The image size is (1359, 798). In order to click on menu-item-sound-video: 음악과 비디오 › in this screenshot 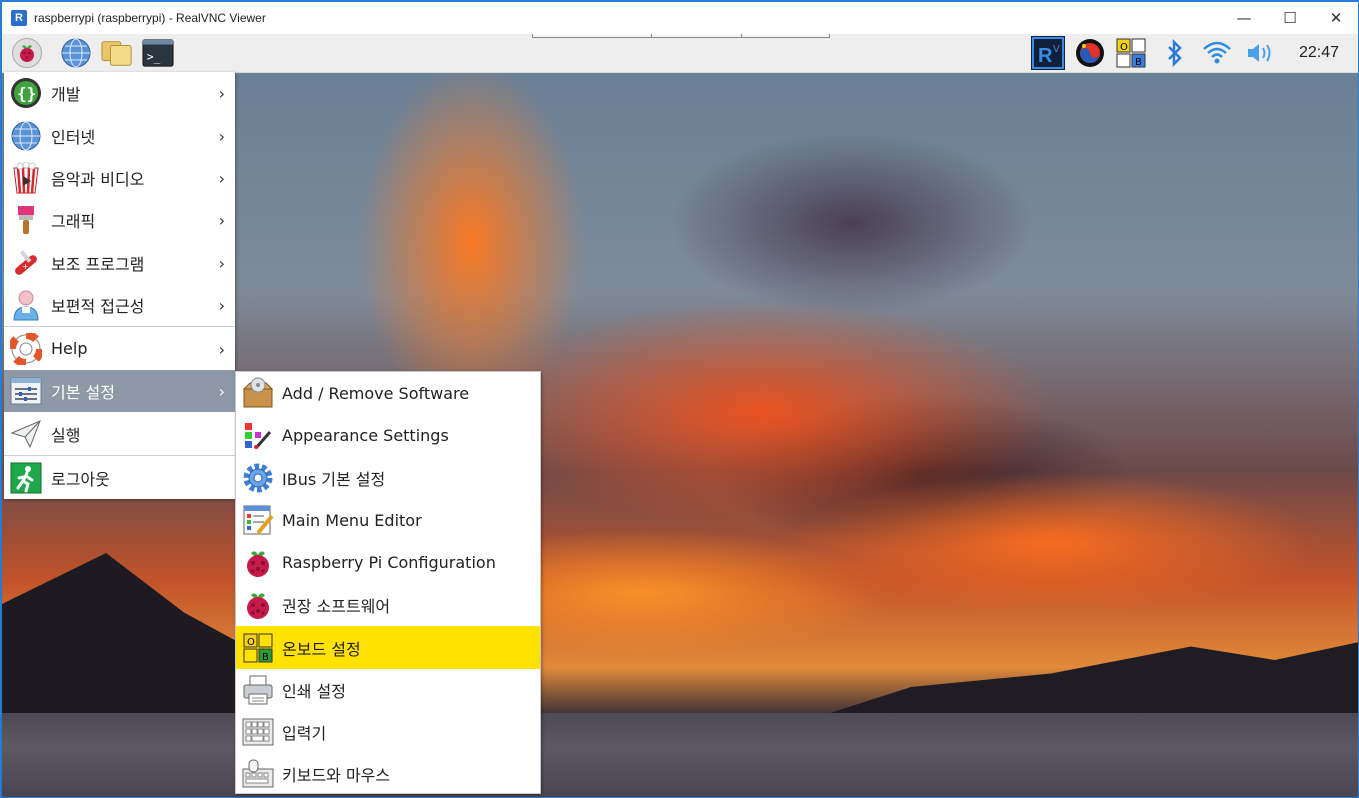, I will do `click(119, 178)`.